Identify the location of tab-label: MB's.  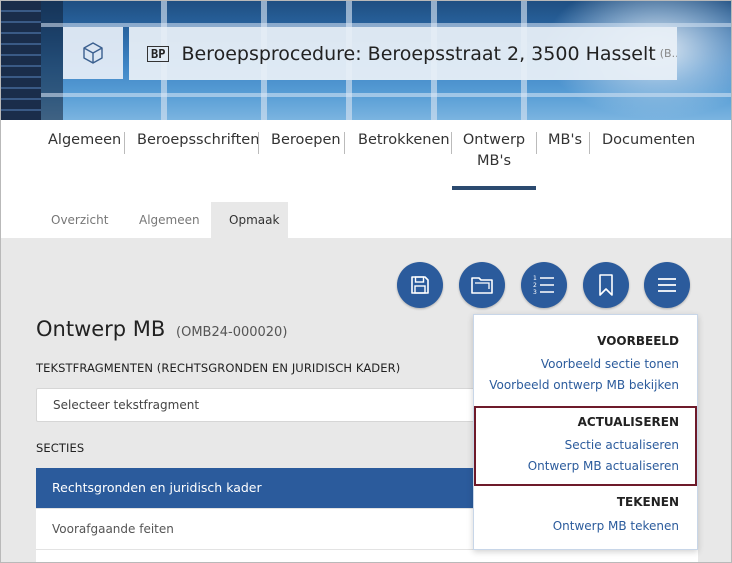
(565, 140).